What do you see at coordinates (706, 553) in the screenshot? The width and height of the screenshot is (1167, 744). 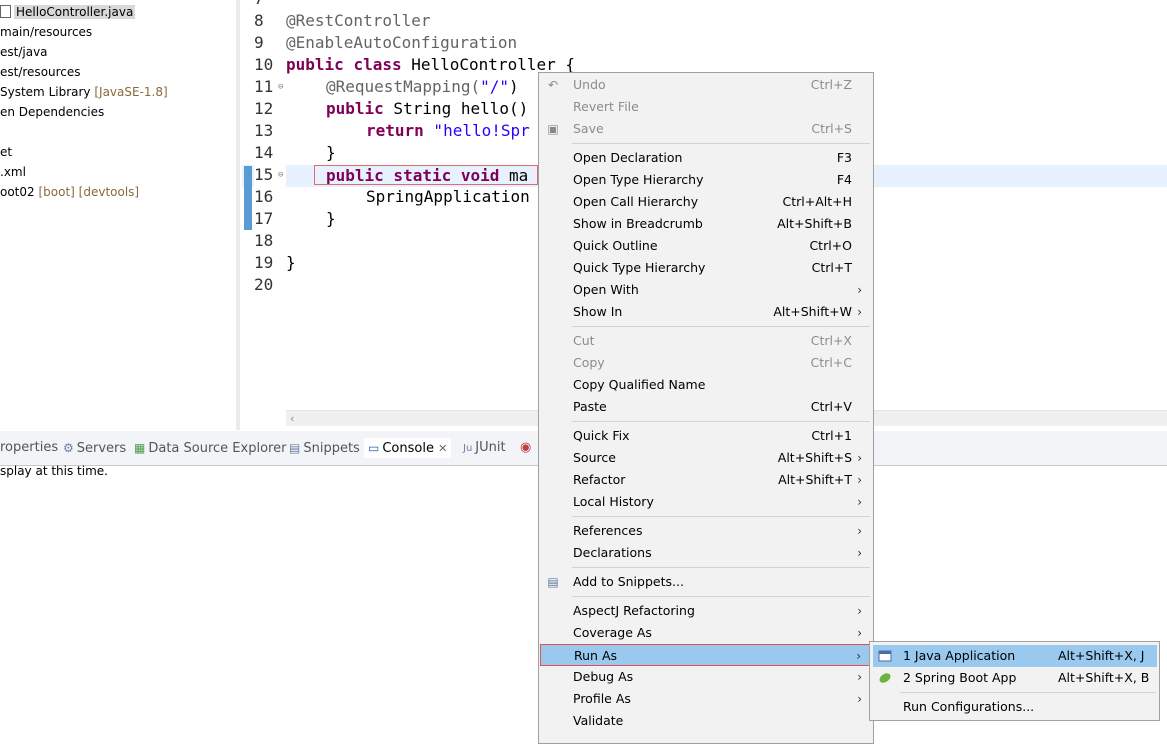 I see `menu-item-declarations: Declarations ›` at bounding box center [706, 553].